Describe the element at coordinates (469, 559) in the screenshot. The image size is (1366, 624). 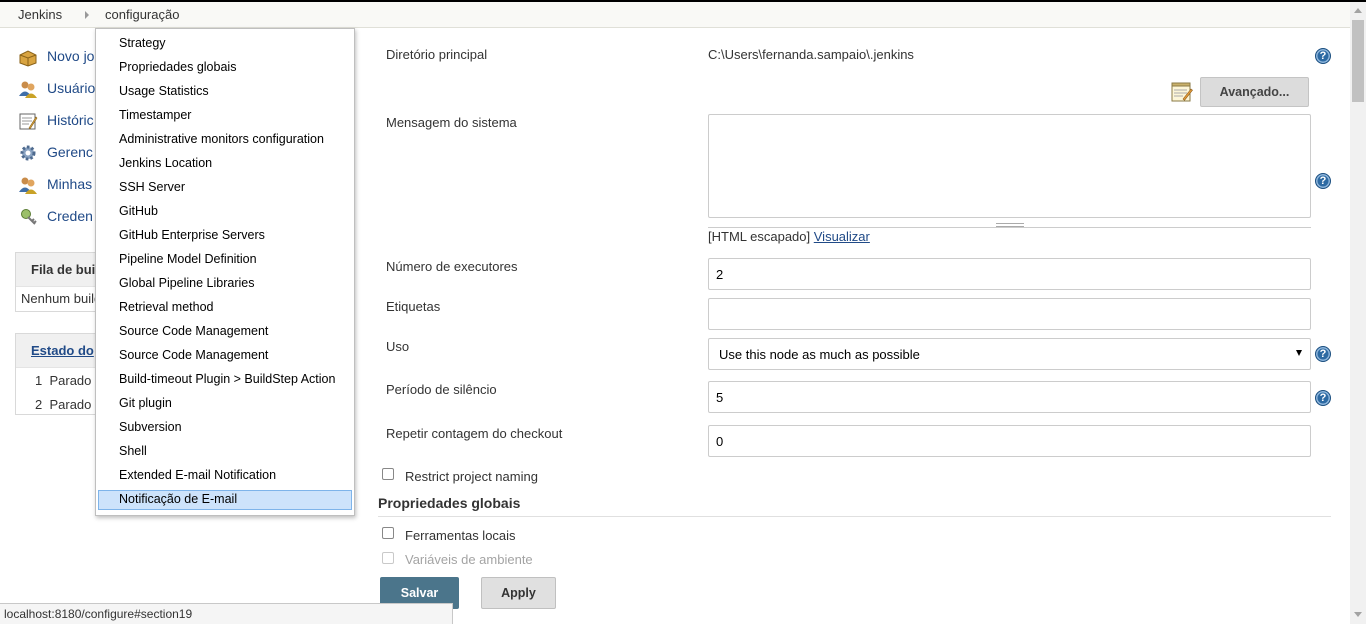
I see `env-vars-label: Variáveis de ambiente` at that location.